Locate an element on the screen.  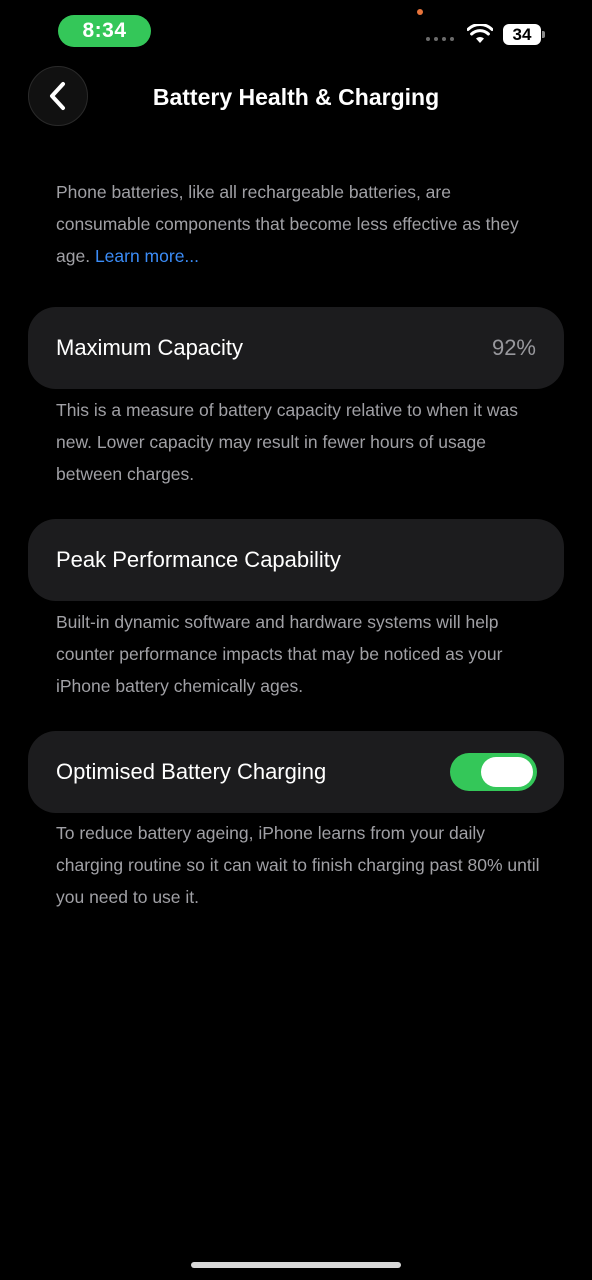
wifi-icon is located at coordinates (480, 33).